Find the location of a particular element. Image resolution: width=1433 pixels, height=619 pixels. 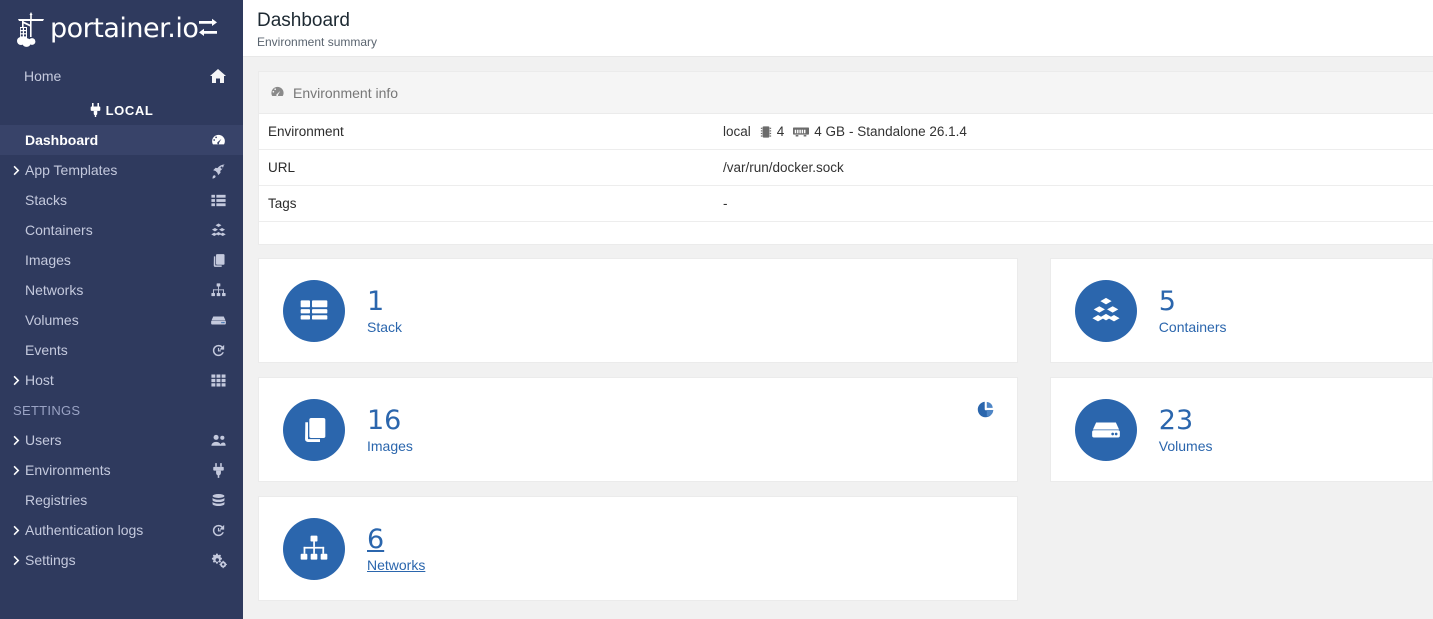

sitemap-icon is located at coordinates (314, 548).